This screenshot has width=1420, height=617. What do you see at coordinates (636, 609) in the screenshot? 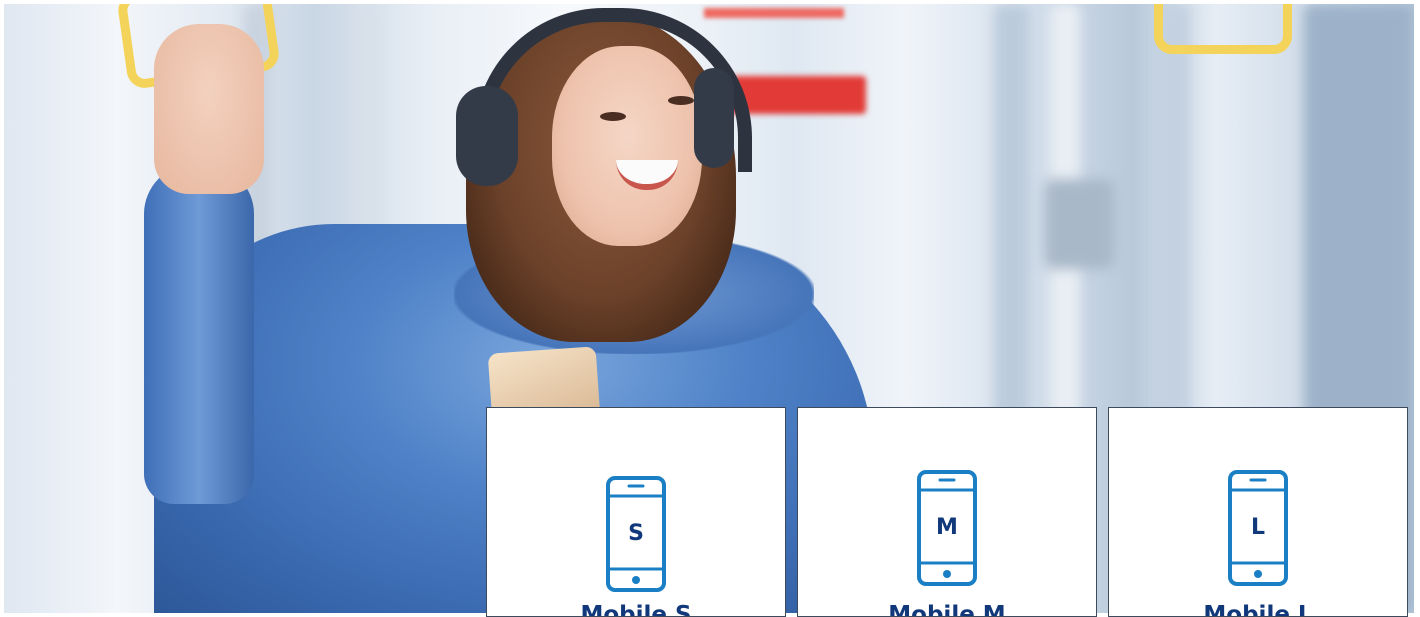
I see `plan-name: Mobile S` at bounding box center [636, 609].